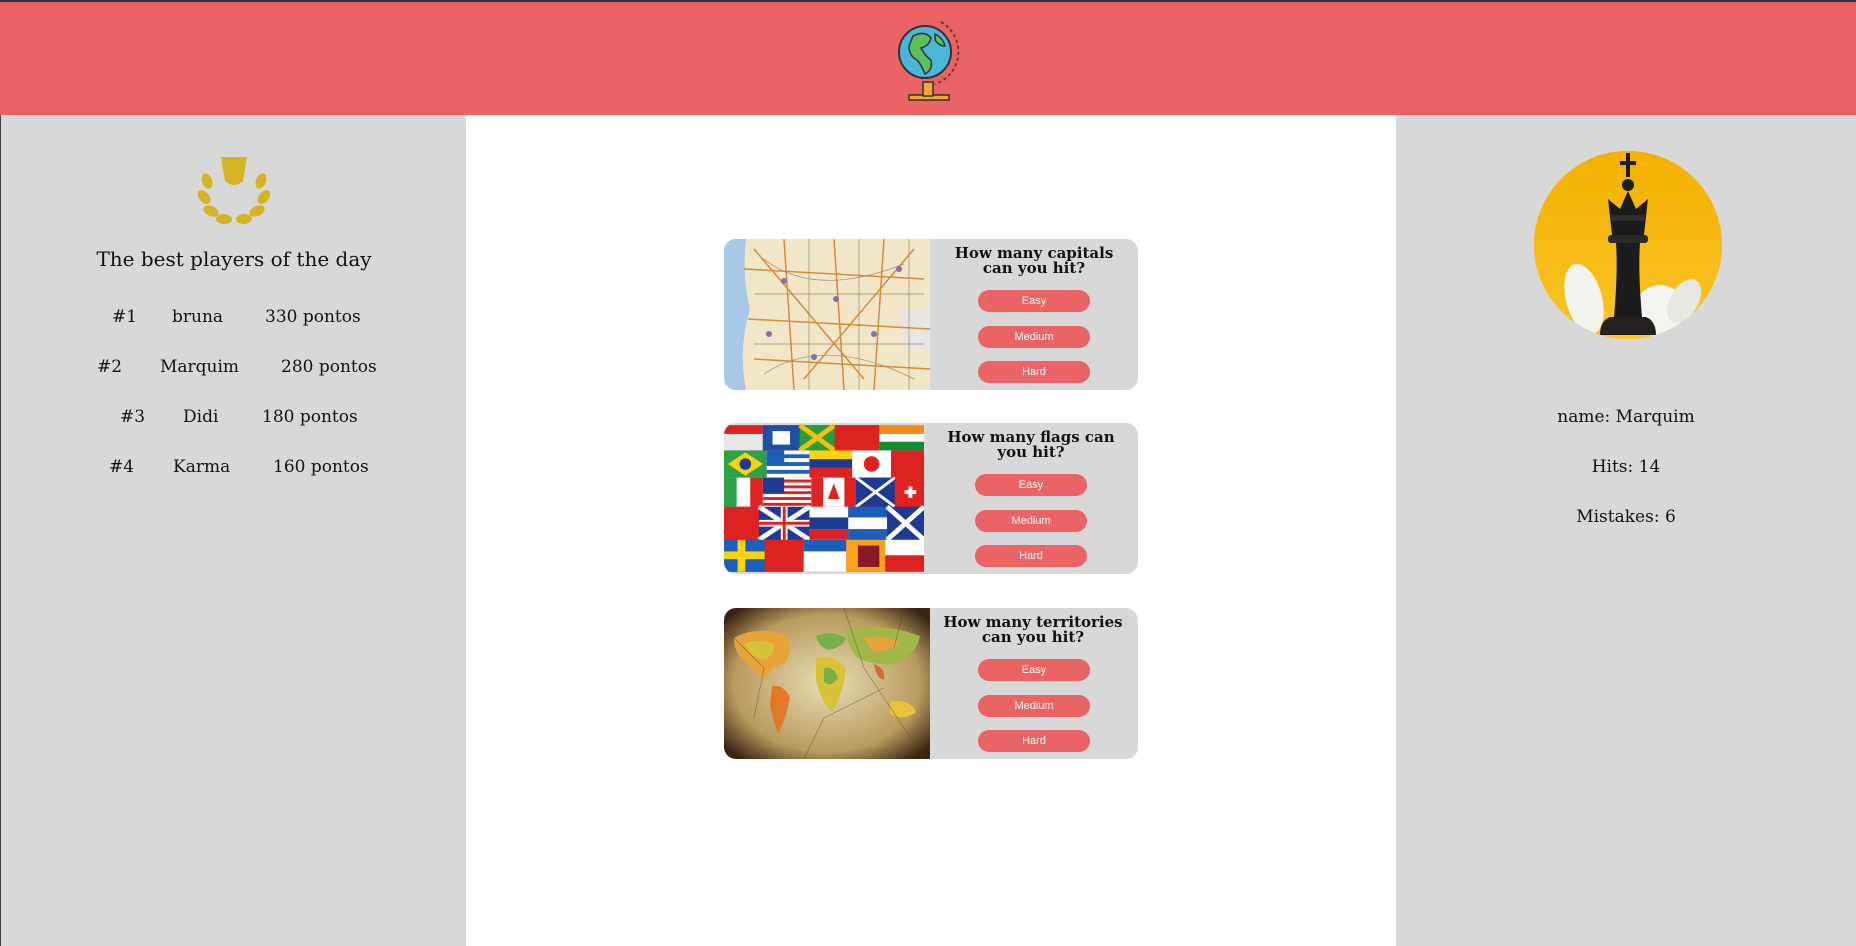 The image size is (1856, 946). I want to click on player-rank: #1, so click(125, 317).